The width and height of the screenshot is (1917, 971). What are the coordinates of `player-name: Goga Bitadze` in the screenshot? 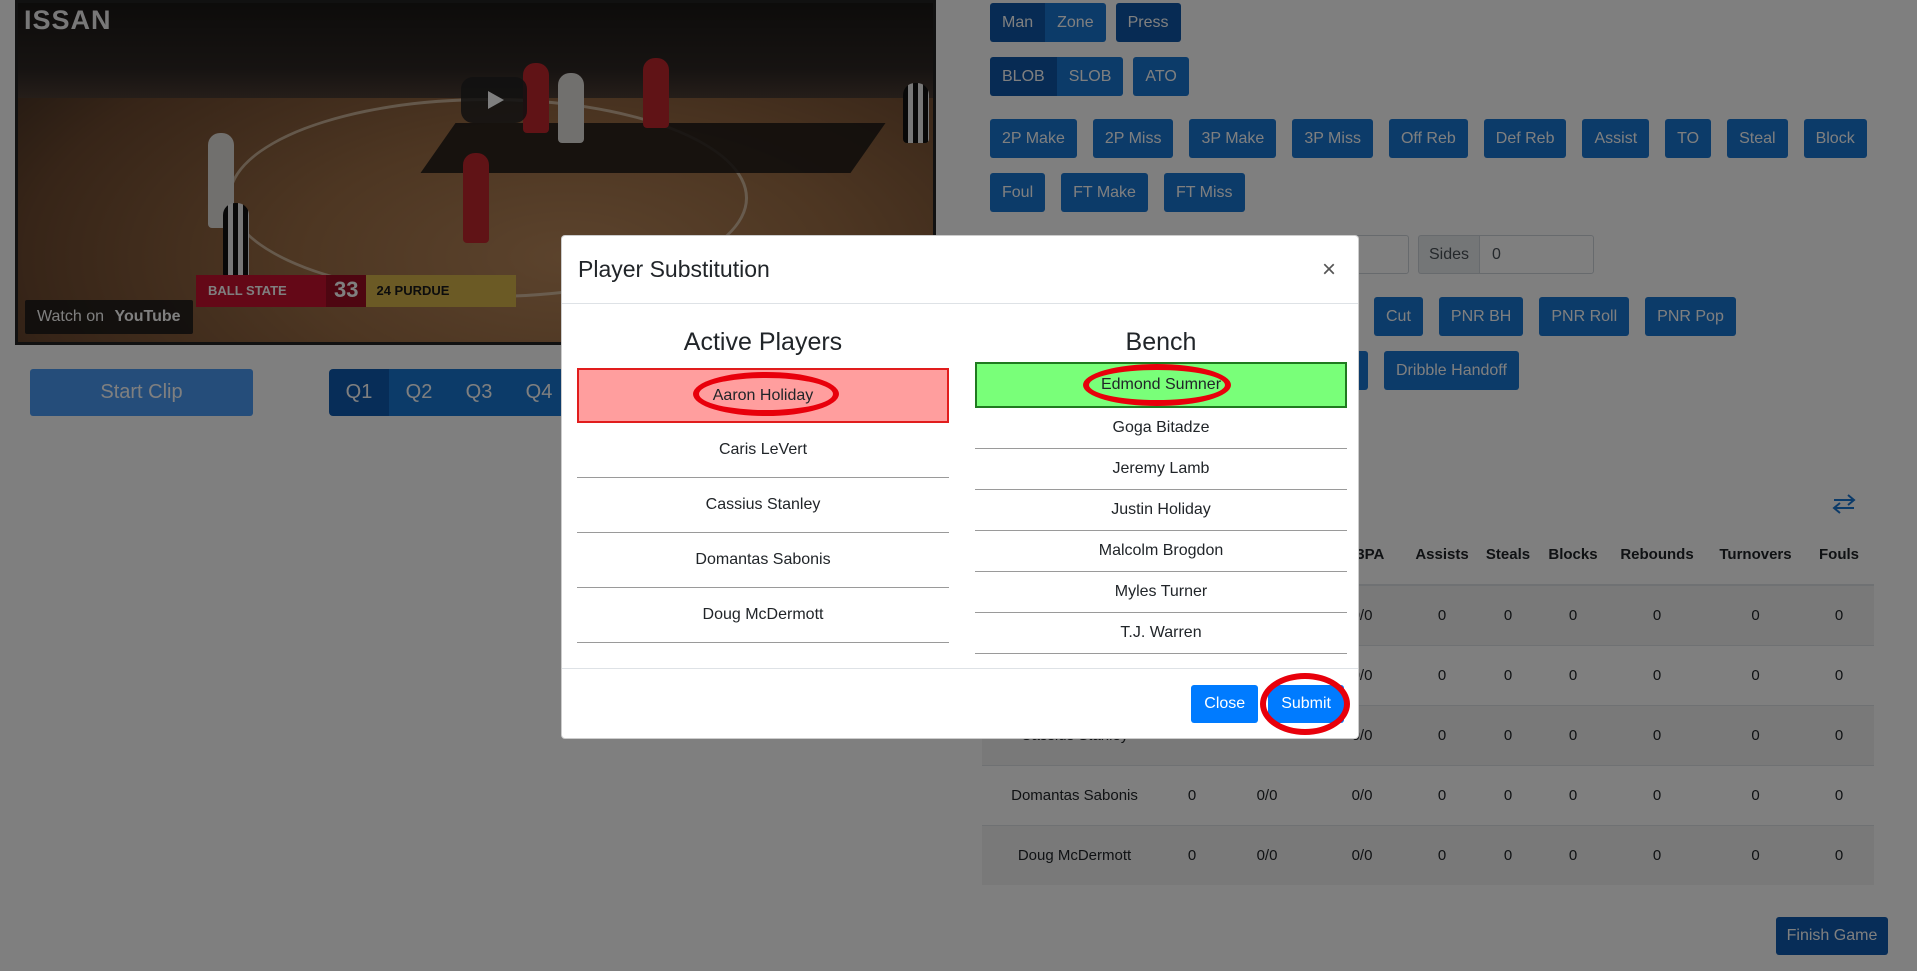 It's located at (1161, 427).